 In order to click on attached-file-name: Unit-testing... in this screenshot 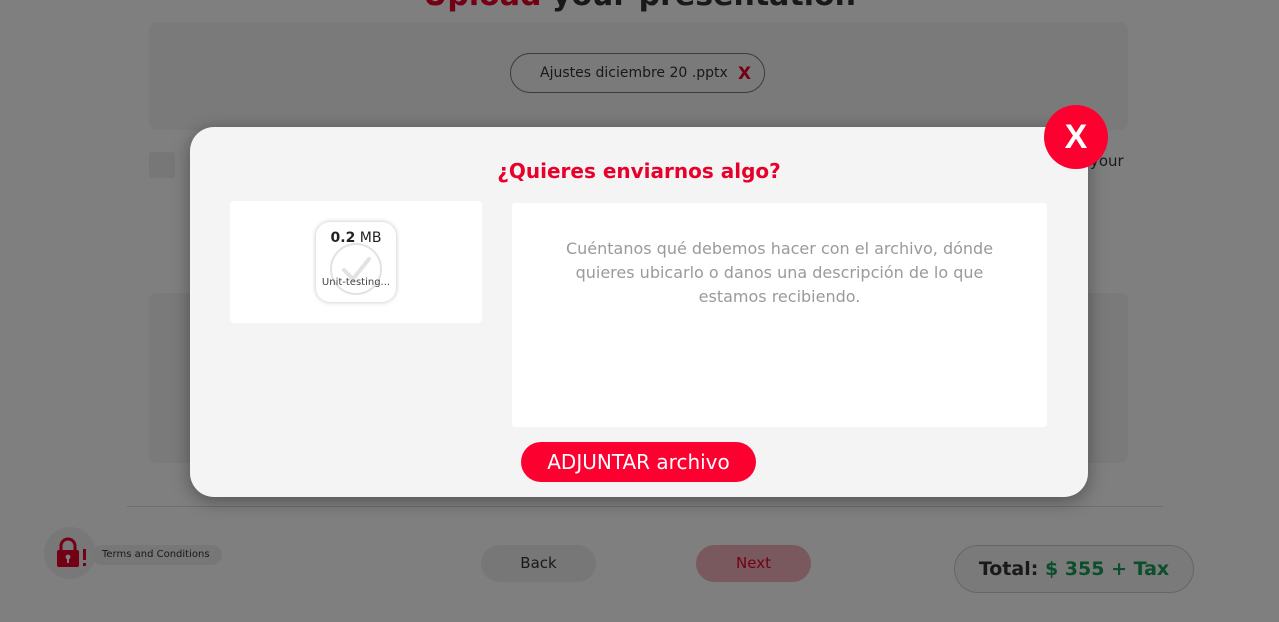, I will do `click(356, 282)`.